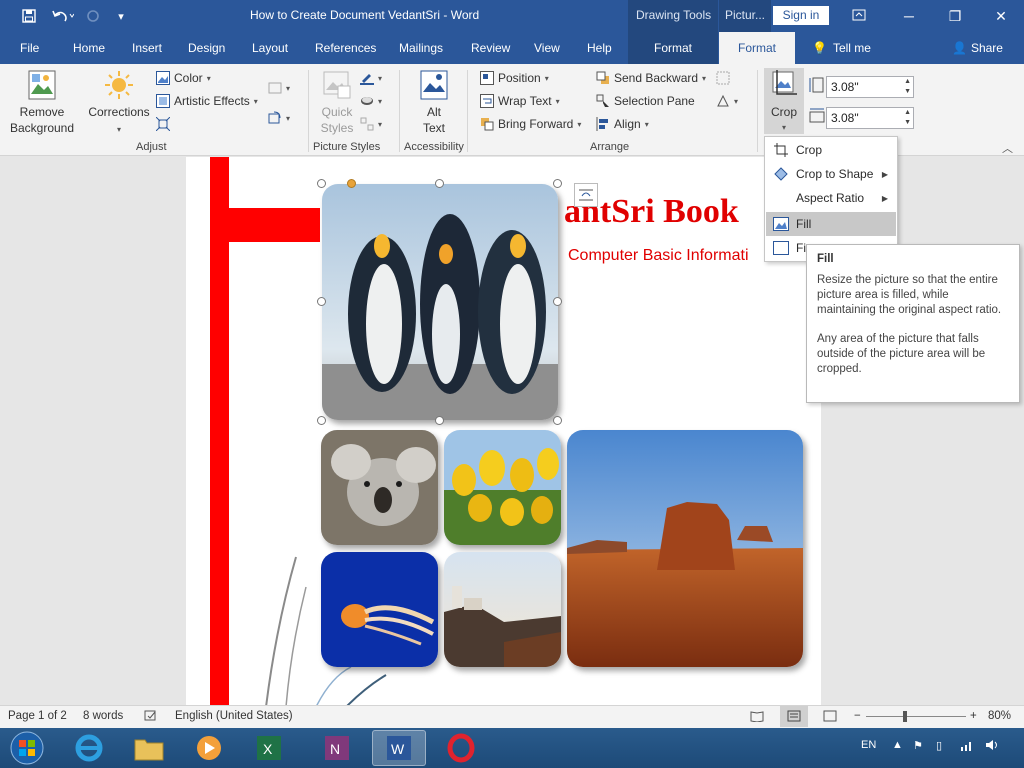 This screenshot has height=768, width=1024. Describe the element at coordinates (63, 16) in the screenshot. I see `undo-icon` at that location.